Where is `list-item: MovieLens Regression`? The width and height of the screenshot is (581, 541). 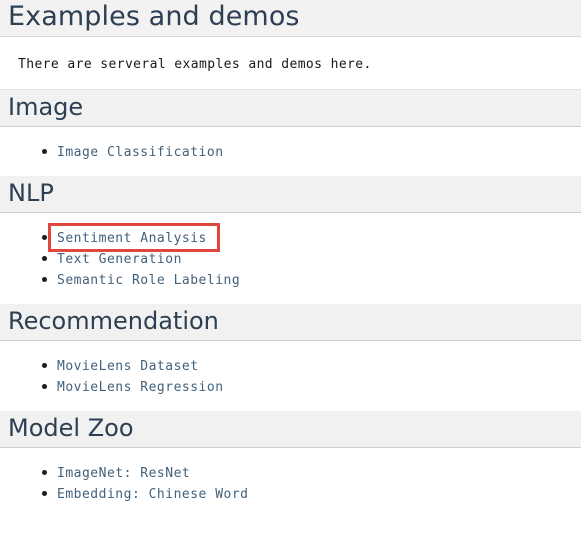 list-item: MovieLens Regression is located at coordinates (290, 386).